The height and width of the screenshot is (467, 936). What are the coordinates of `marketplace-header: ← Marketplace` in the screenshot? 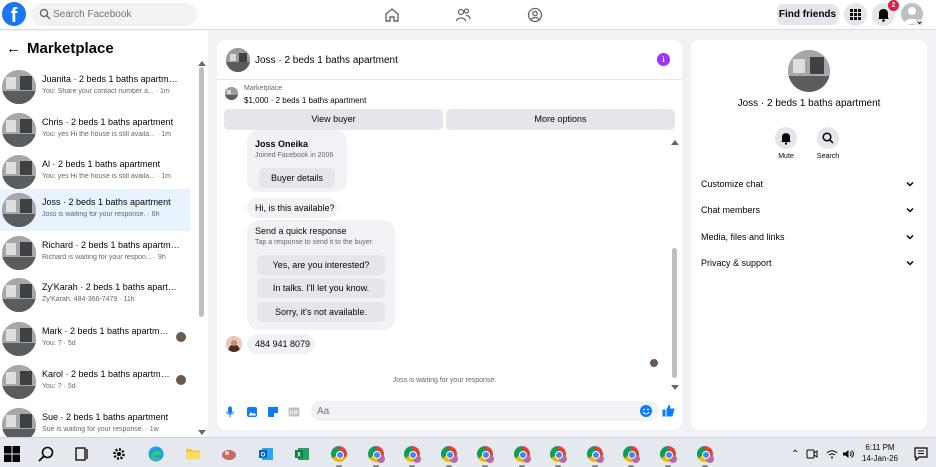 It's located at (60, 48).